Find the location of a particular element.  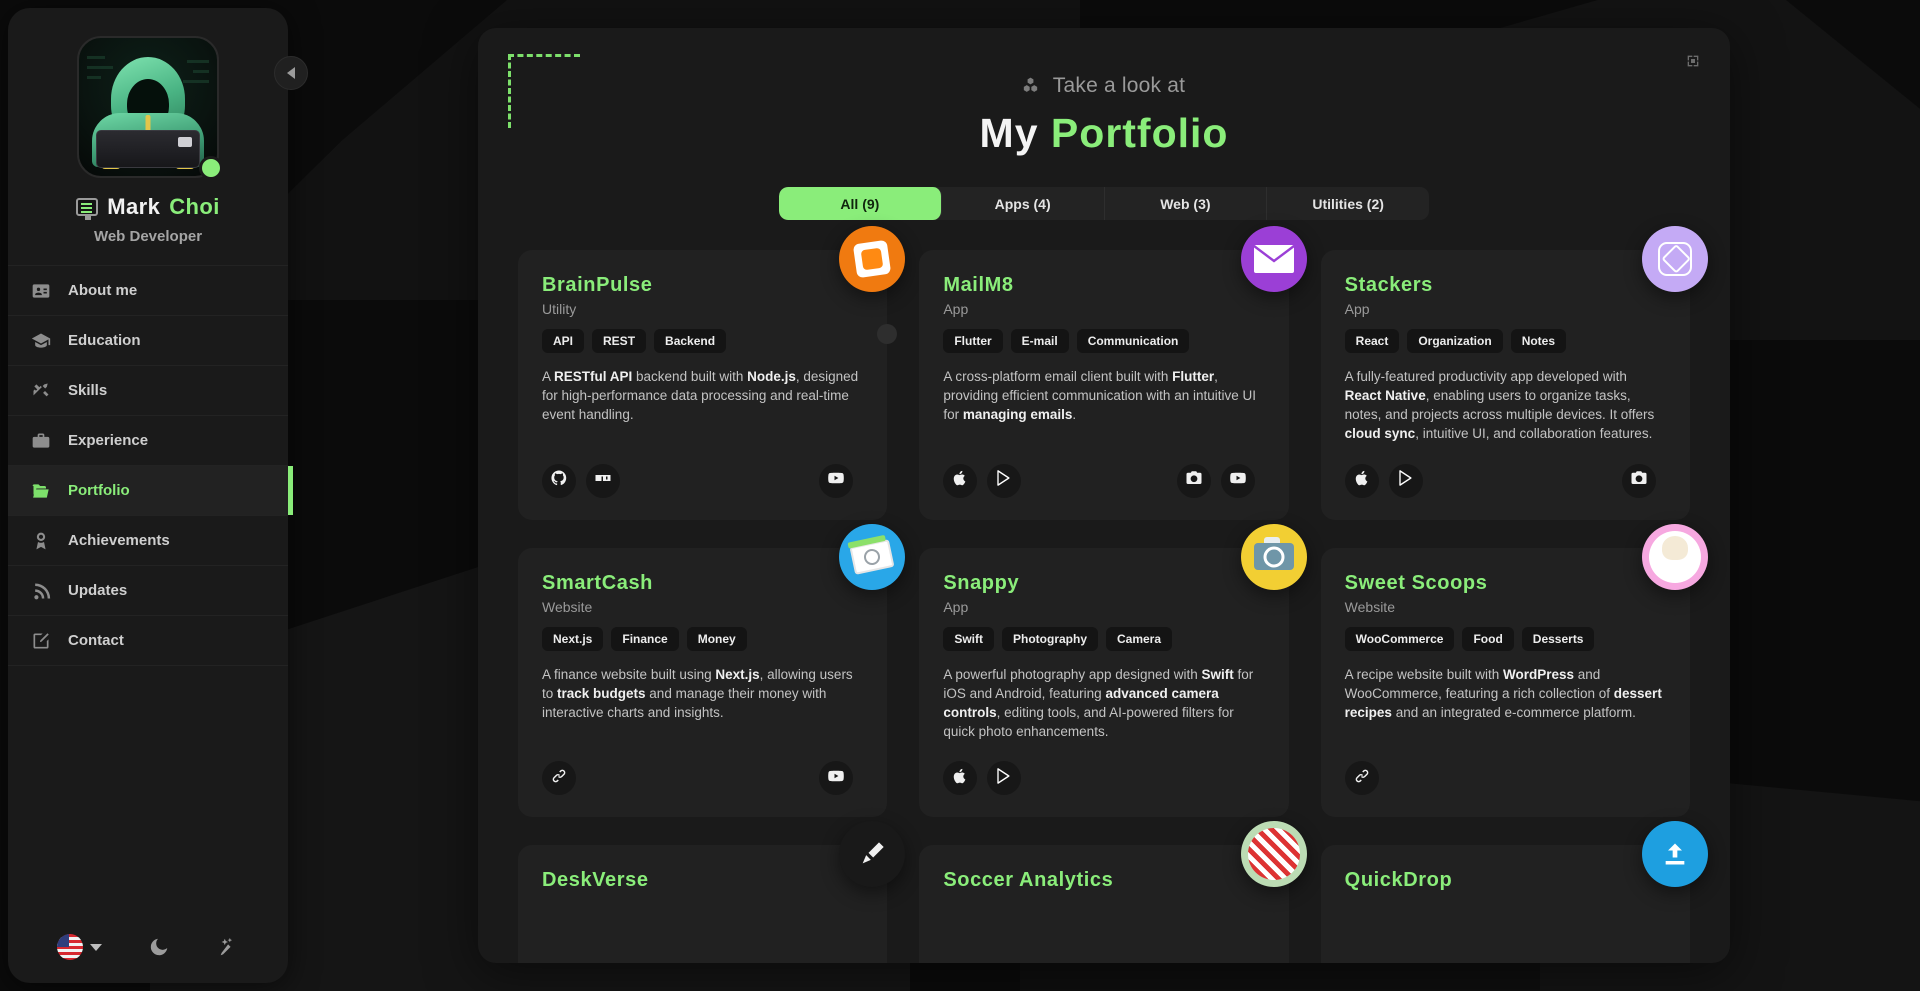

profile-last-name: Choi is located at coordinates (194, 206).